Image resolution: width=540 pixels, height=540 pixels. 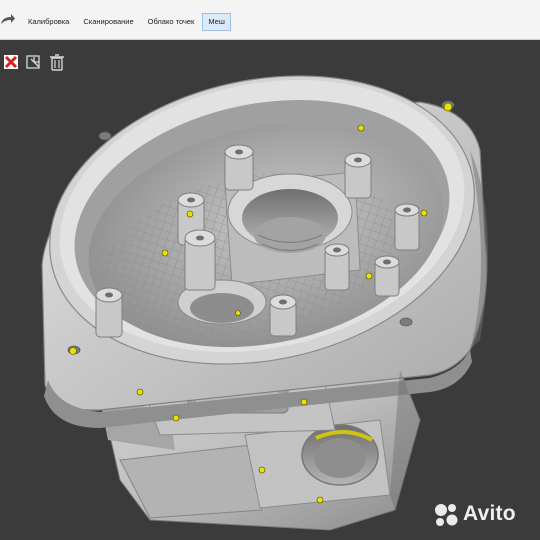 What do you see at coordinates (108, 22) in the screenshot?
I see `tab-scanning: Сканирование` at bounding box center [108, 22].